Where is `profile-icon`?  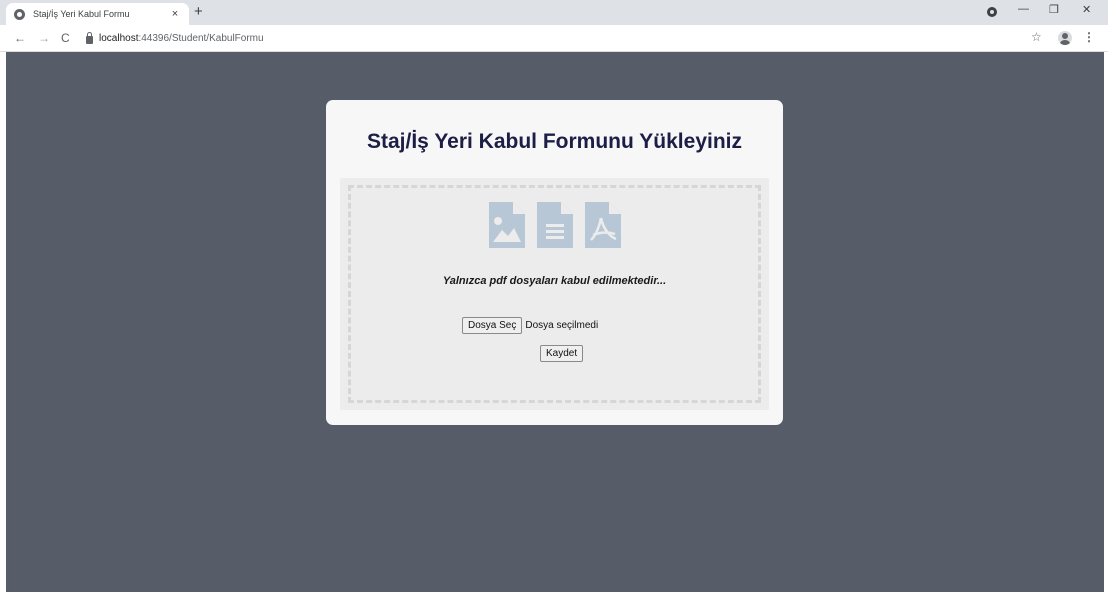 profile-icon is located at coordinates (1065, 38).